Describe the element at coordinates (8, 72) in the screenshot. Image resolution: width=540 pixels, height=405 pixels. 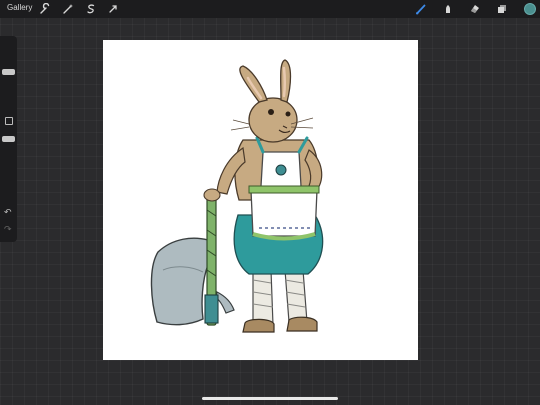
I see `brush-size-slider` at that location.